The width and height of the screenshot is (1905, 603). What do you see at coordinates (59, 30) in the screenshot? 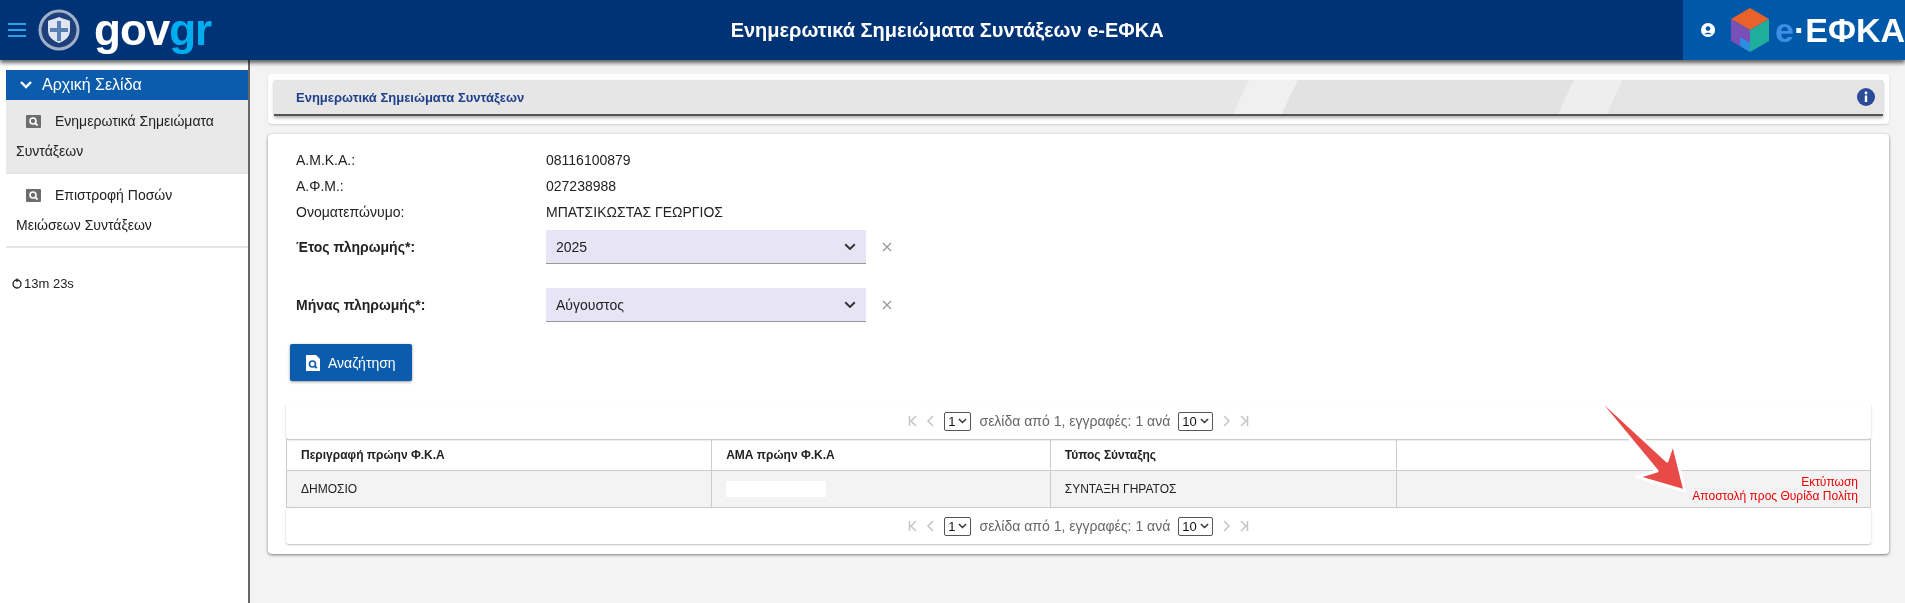
I see `emblem-icon` at bounding box center [59, 30].